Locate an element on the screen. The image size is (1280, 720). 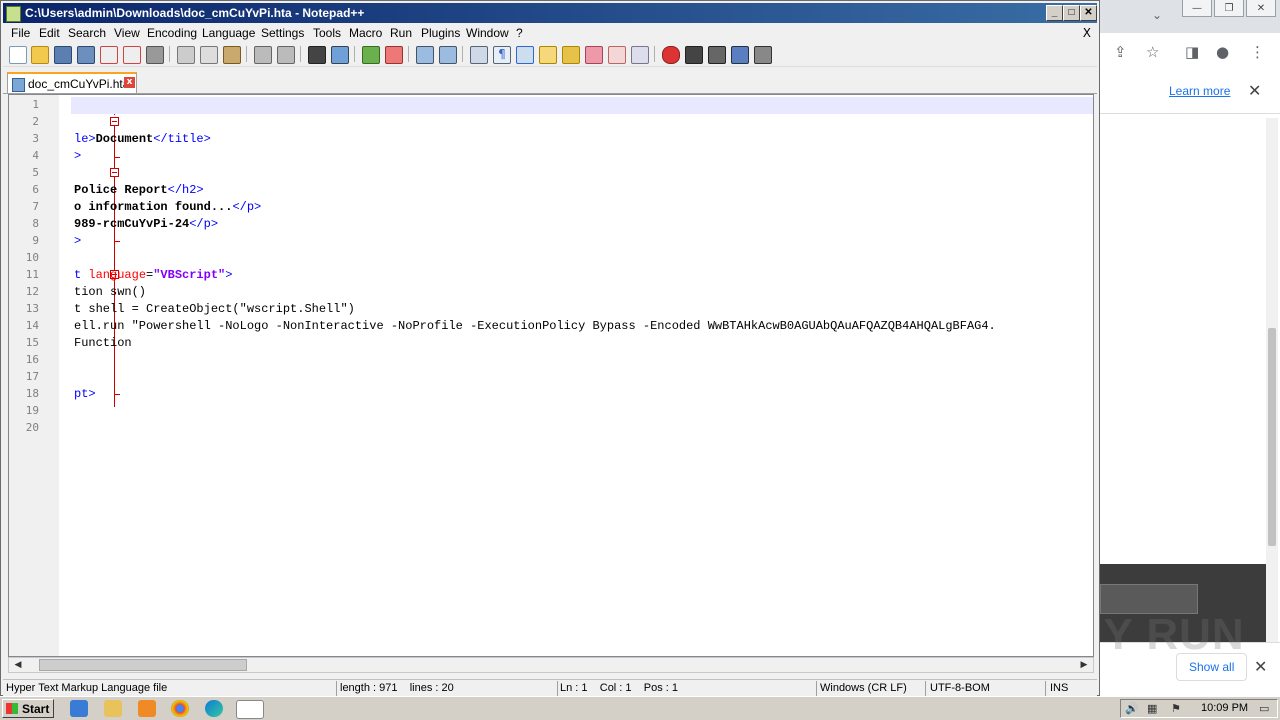
internet-explorer-icon is located at coordinates (79, 708).